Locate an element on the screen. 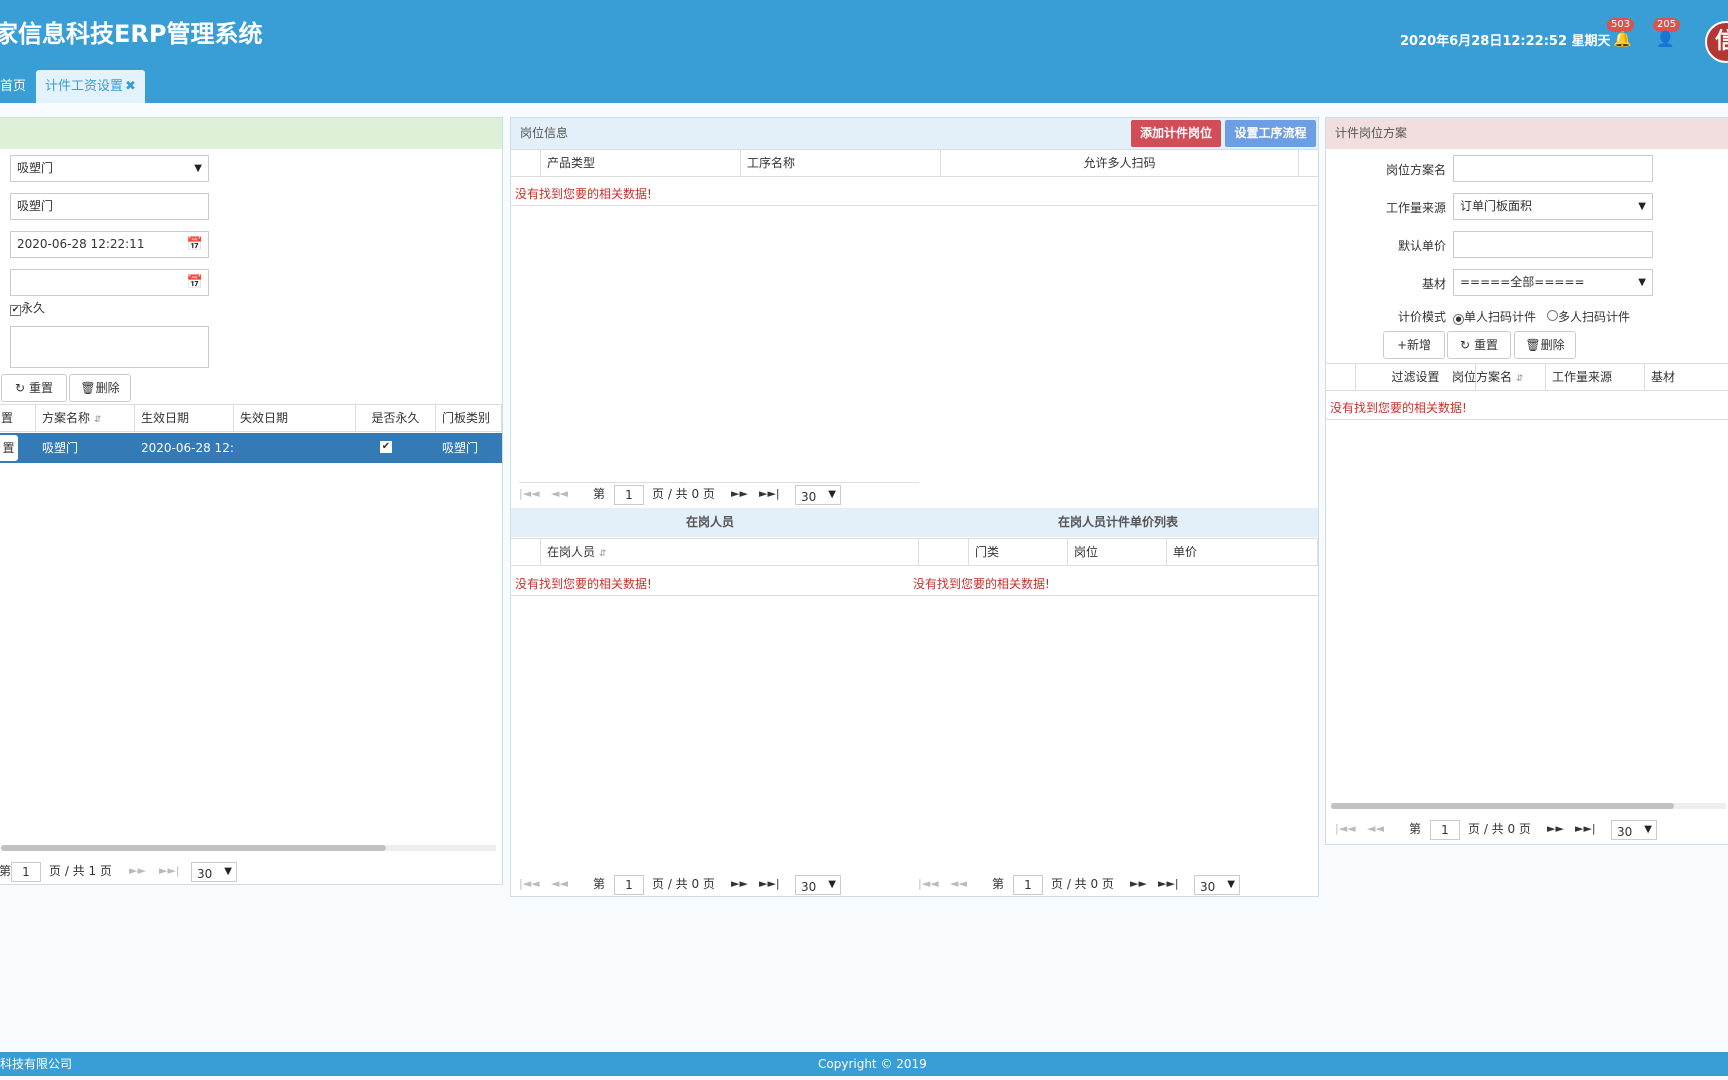  scheme-name-input is located at coordinates (1553, 168).